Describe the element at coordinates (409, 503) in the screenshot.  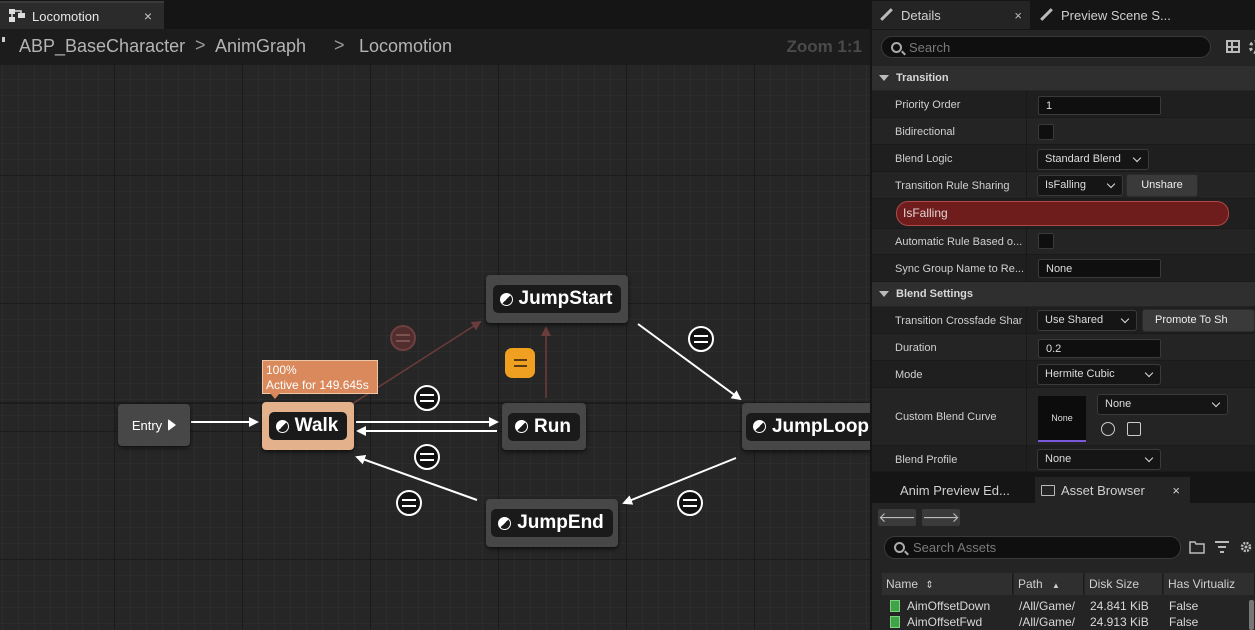
I see `transition-rule-icon-jumpend-walk` at that location.